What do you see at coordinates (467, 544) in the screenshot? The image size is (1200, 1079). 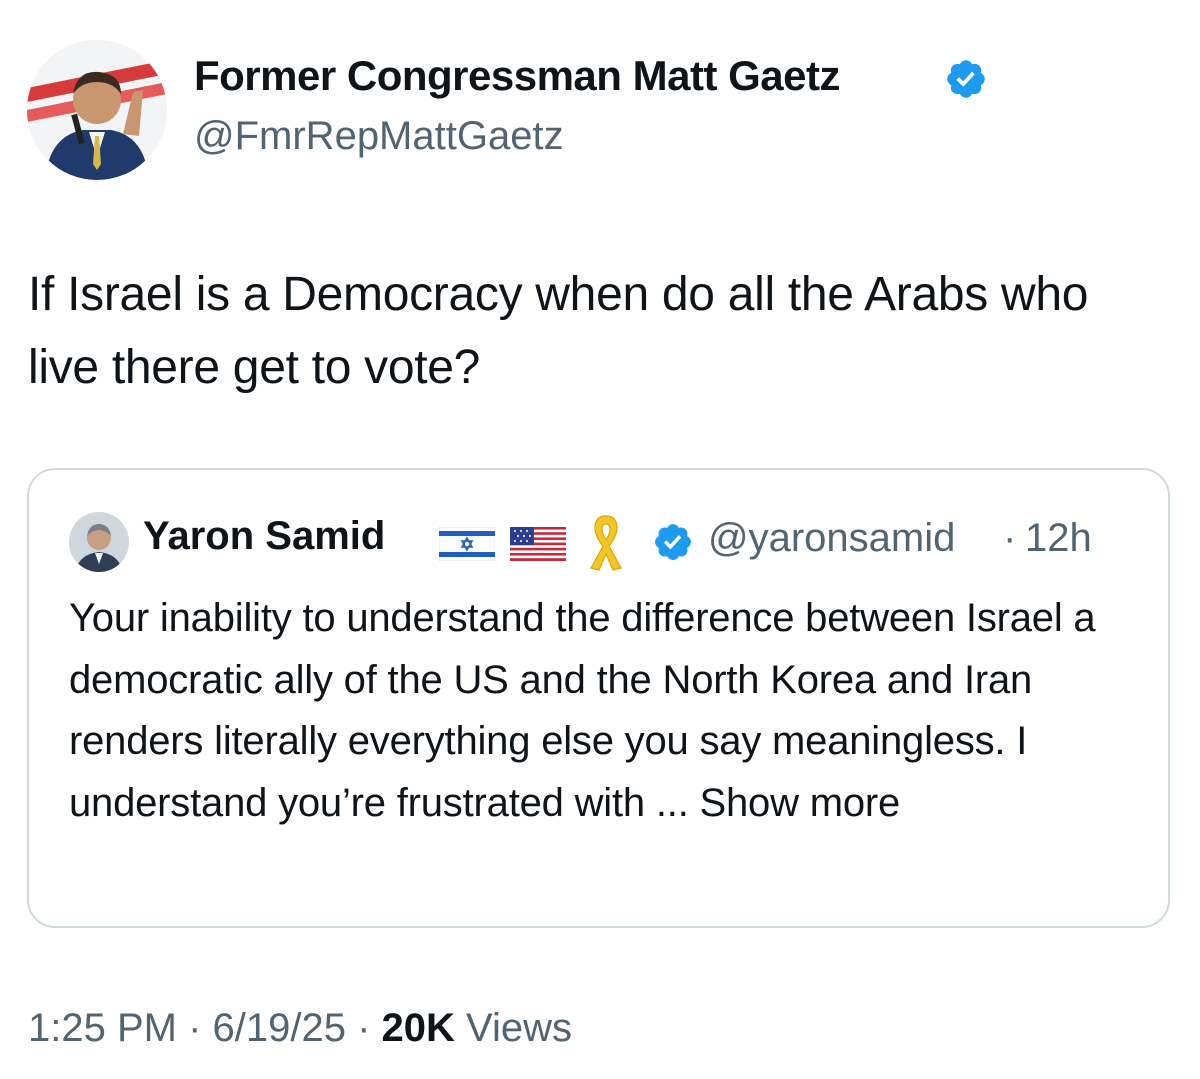 I see `israel-flag-icon` at bounding box center [467, 544].